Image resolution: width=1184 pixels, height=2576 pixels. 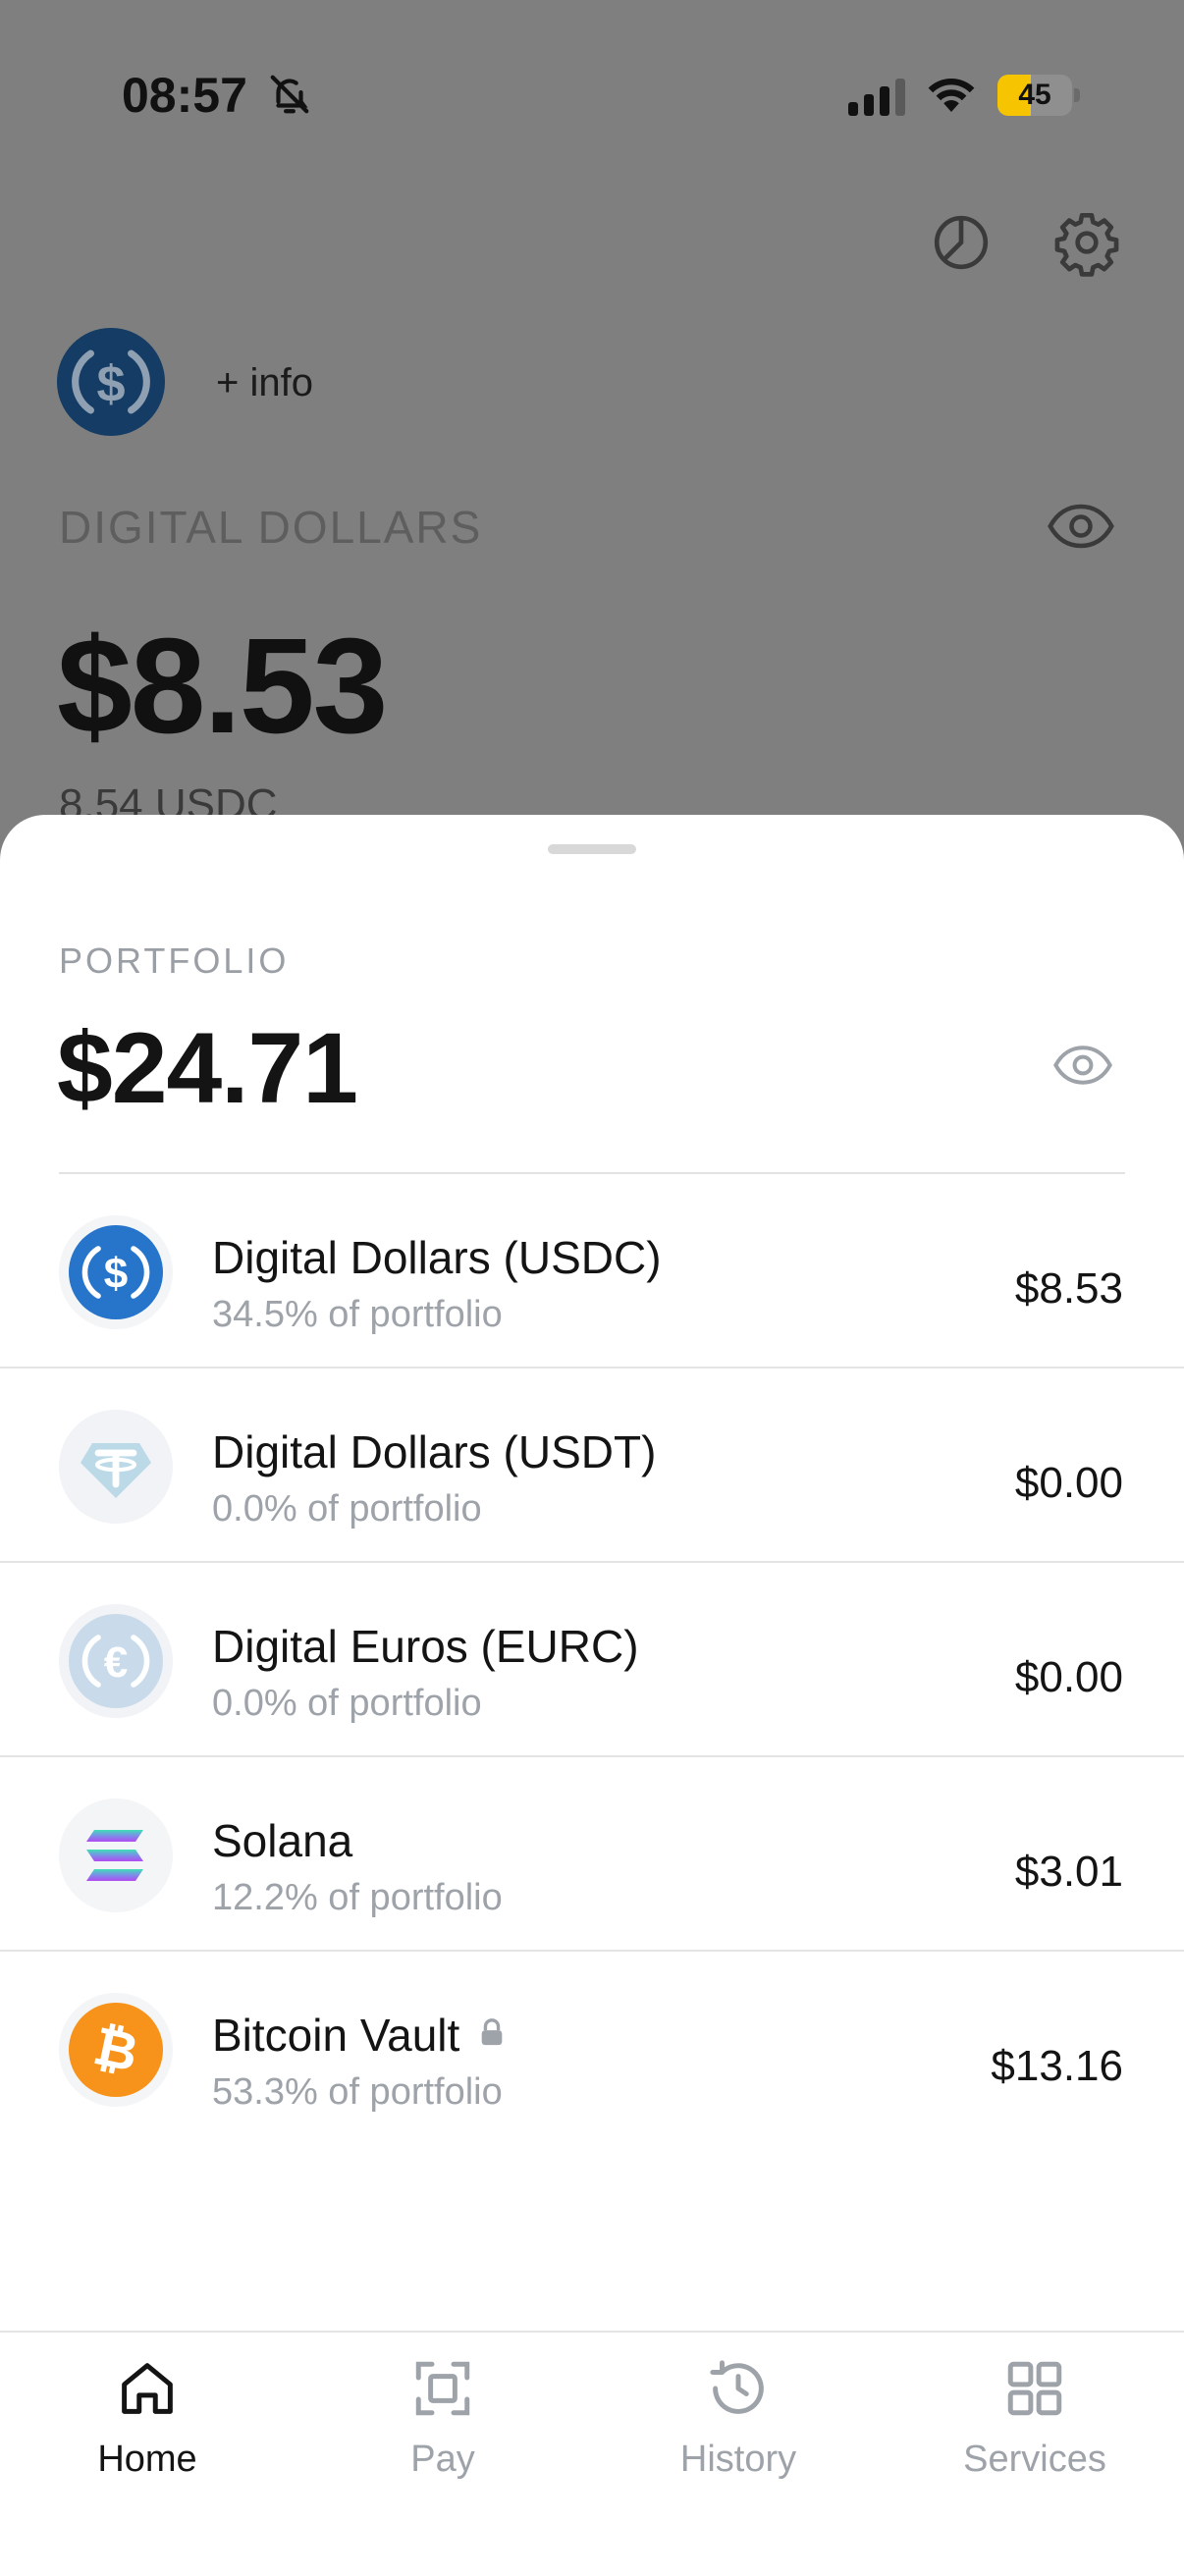 I want to click on scan-icon, so click(x=442, y=2388).